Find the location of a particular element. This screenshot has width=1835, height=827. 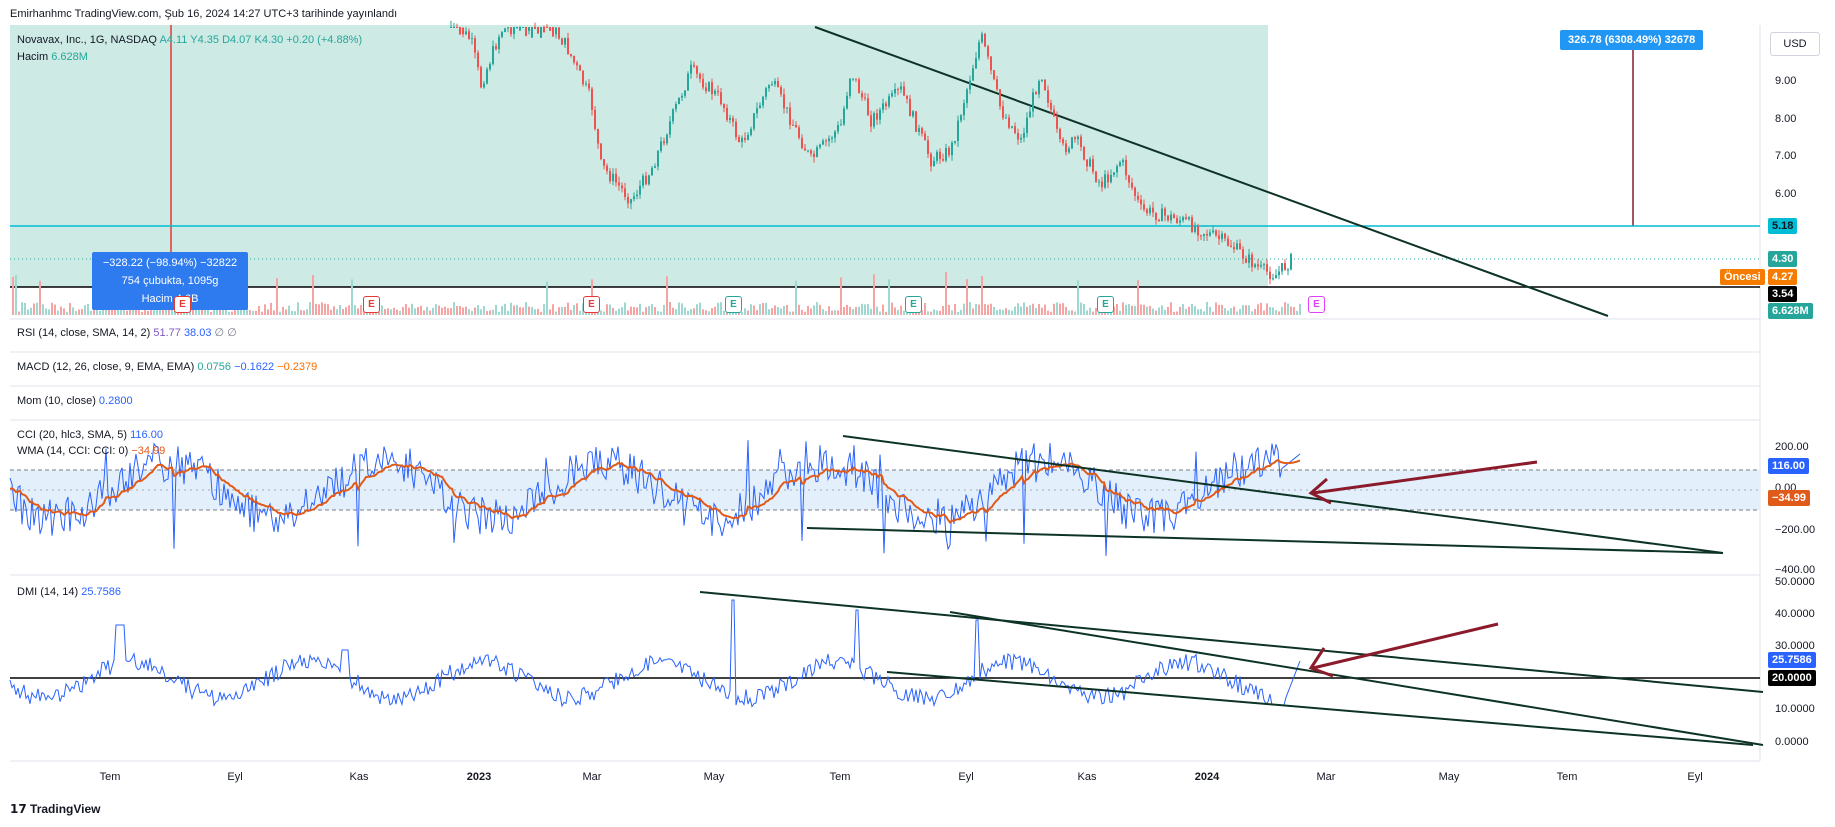

brand-text: TradingView is located at coordinates (65, 809).